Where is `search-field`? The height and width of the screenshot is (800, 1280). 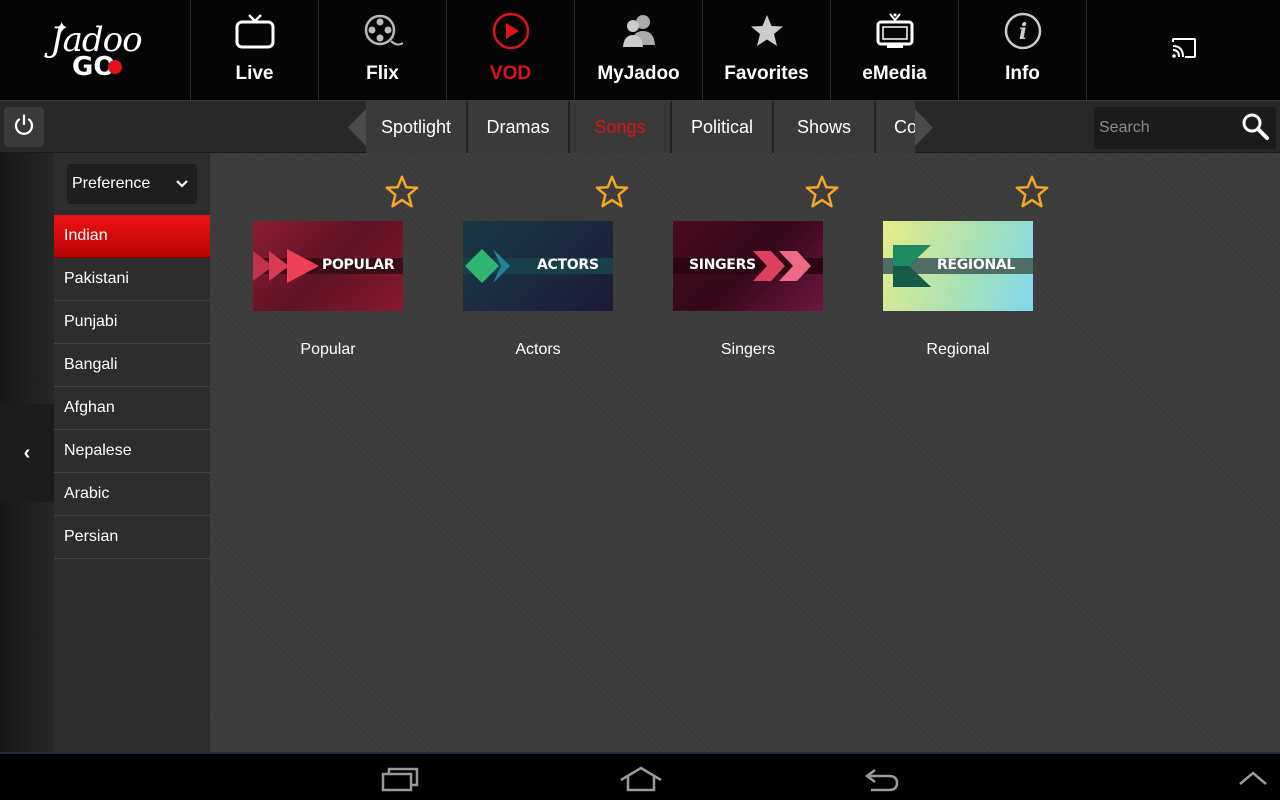 search-field is located at coordinates (1164, 128).